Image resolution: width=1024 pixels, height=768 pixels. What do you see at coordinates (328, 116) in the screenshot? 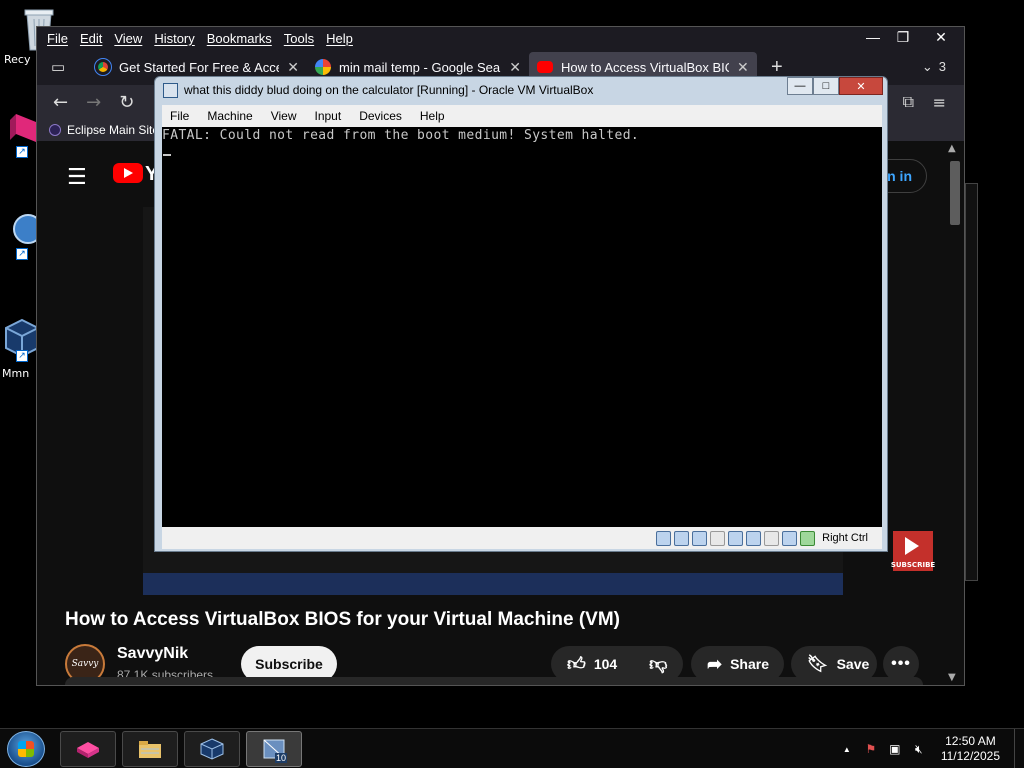
I see `vm-menu-input: Input` at bounding box center [328, 116].